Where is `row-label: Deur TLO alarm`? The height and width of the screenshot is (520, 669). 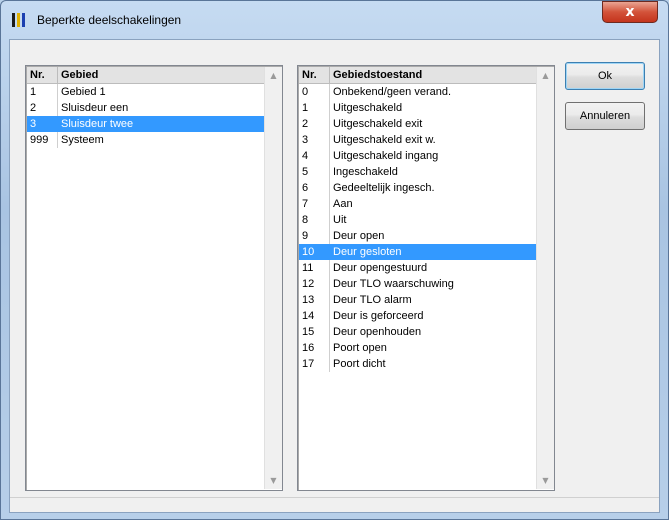
row-label: Deur TLO alarm is located at coordinates (433, 300).